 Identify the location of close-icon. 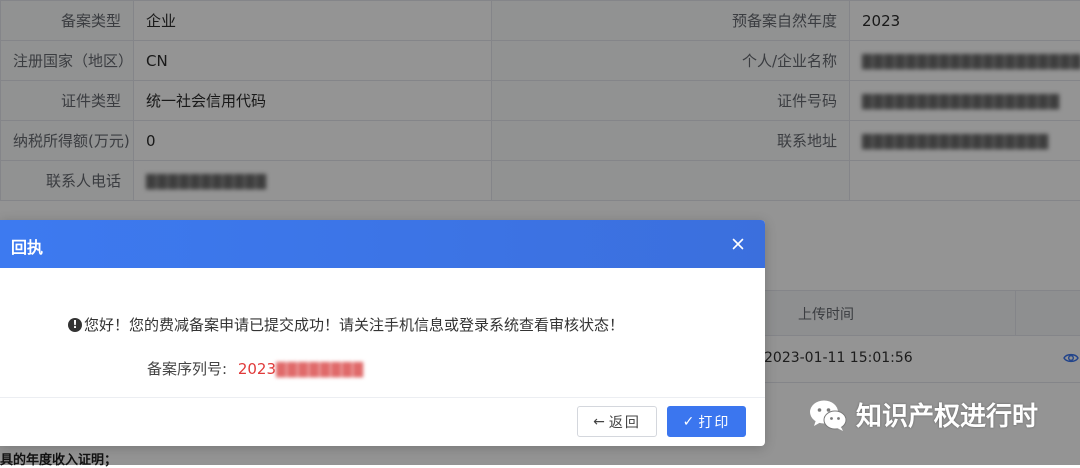
(738, 244).